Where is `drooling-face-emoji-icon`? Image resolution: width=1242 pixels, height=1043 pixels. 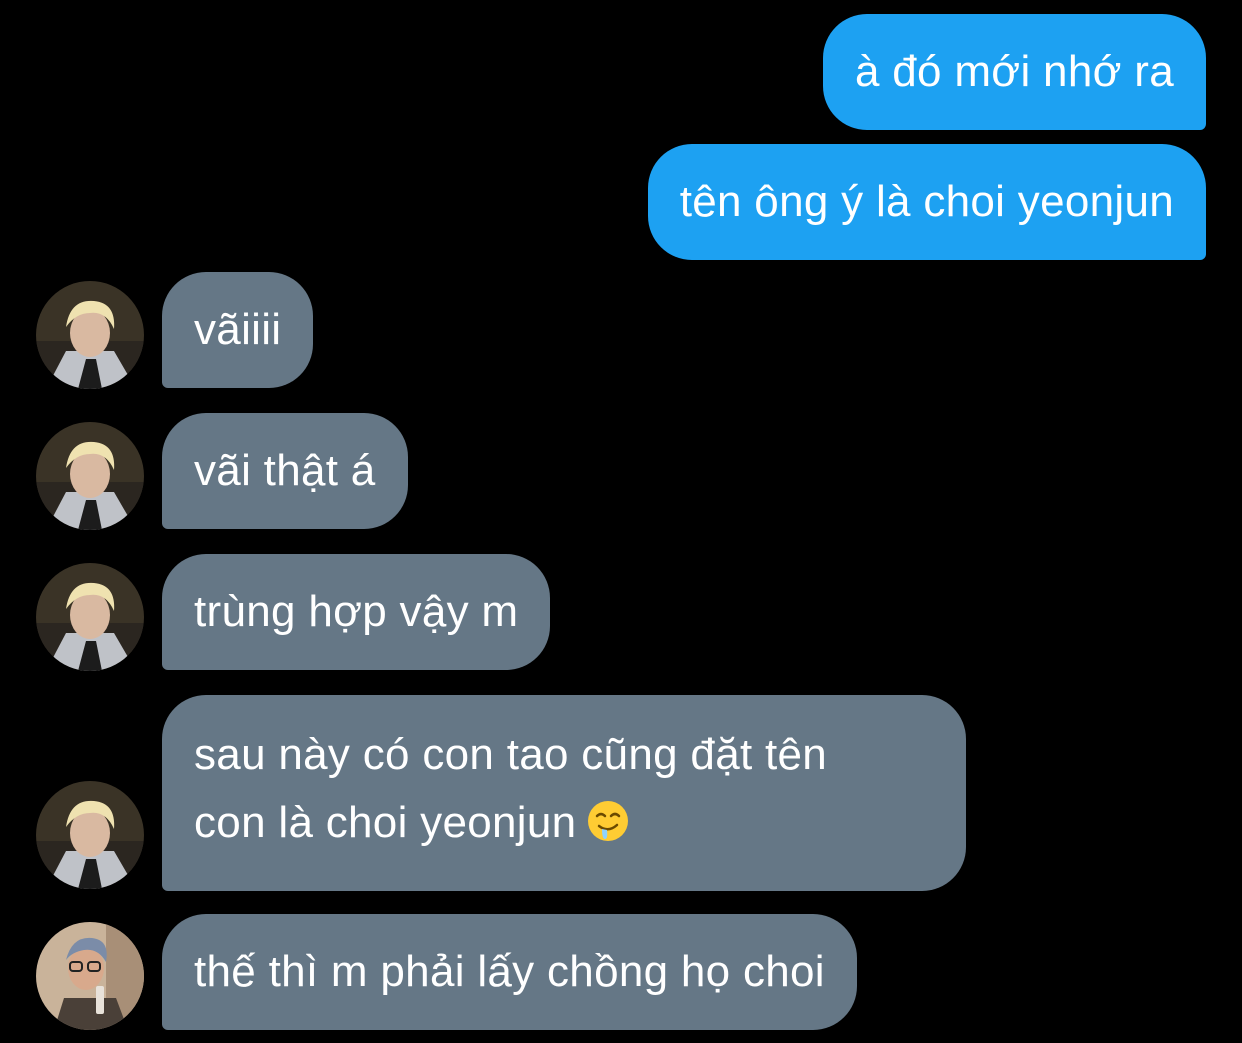 drooling-face-emoji-icon is located at coordinates (608, 821).